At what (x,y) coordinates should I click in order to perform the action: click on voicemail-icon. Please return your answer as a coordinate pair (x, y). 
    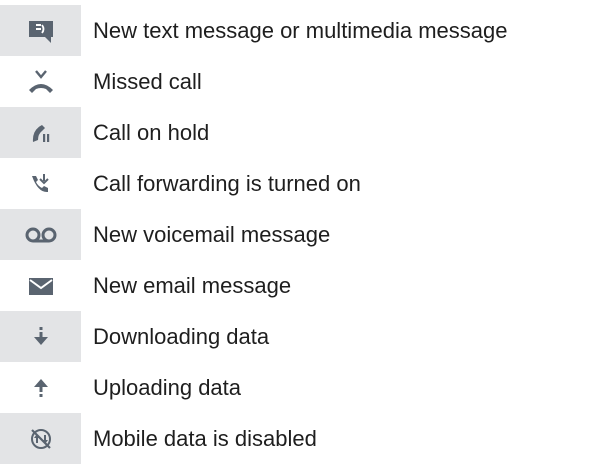
    Looking at the image, I should click on (40, 234).